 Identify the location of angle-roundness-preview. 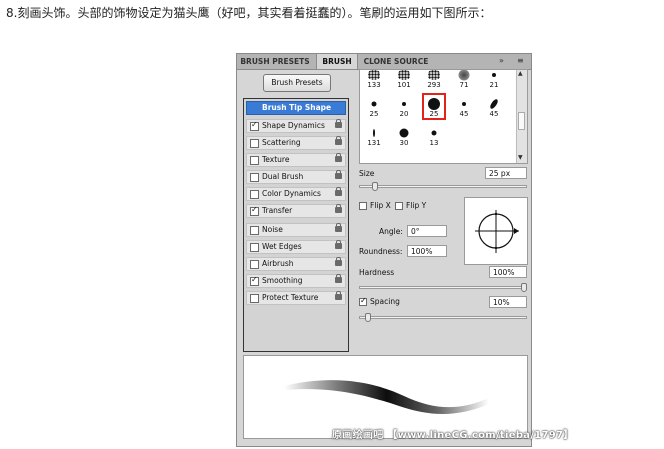
(496, 231).